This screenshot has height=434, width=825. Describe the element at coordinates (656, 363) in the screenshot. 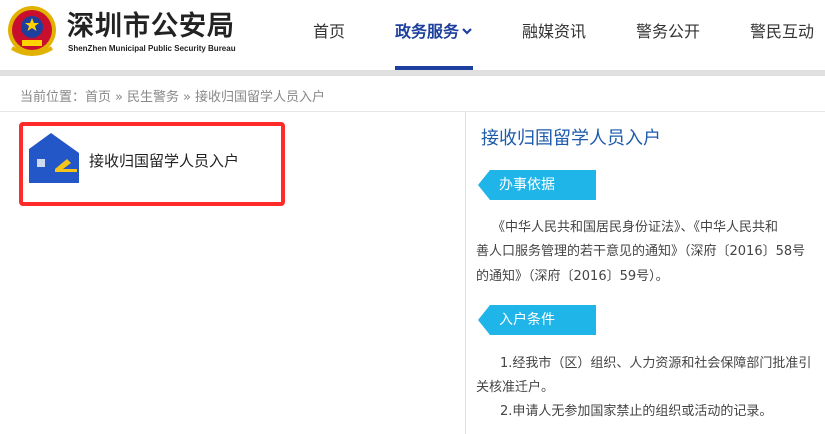

I see `condition-line: 1.经我市（区）组织、人力资源和社会保障部门批准引` at that location.